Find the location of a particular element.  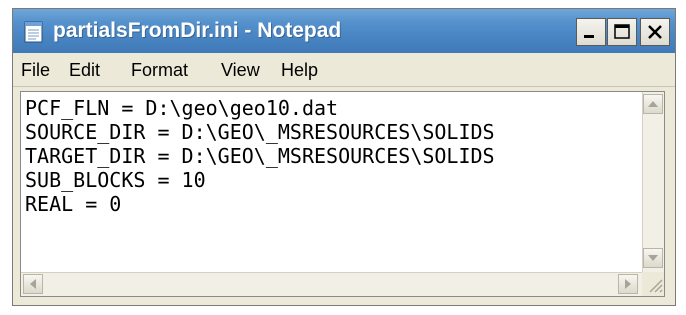

vertical-scrollbar is located at coordinates (653, 182).